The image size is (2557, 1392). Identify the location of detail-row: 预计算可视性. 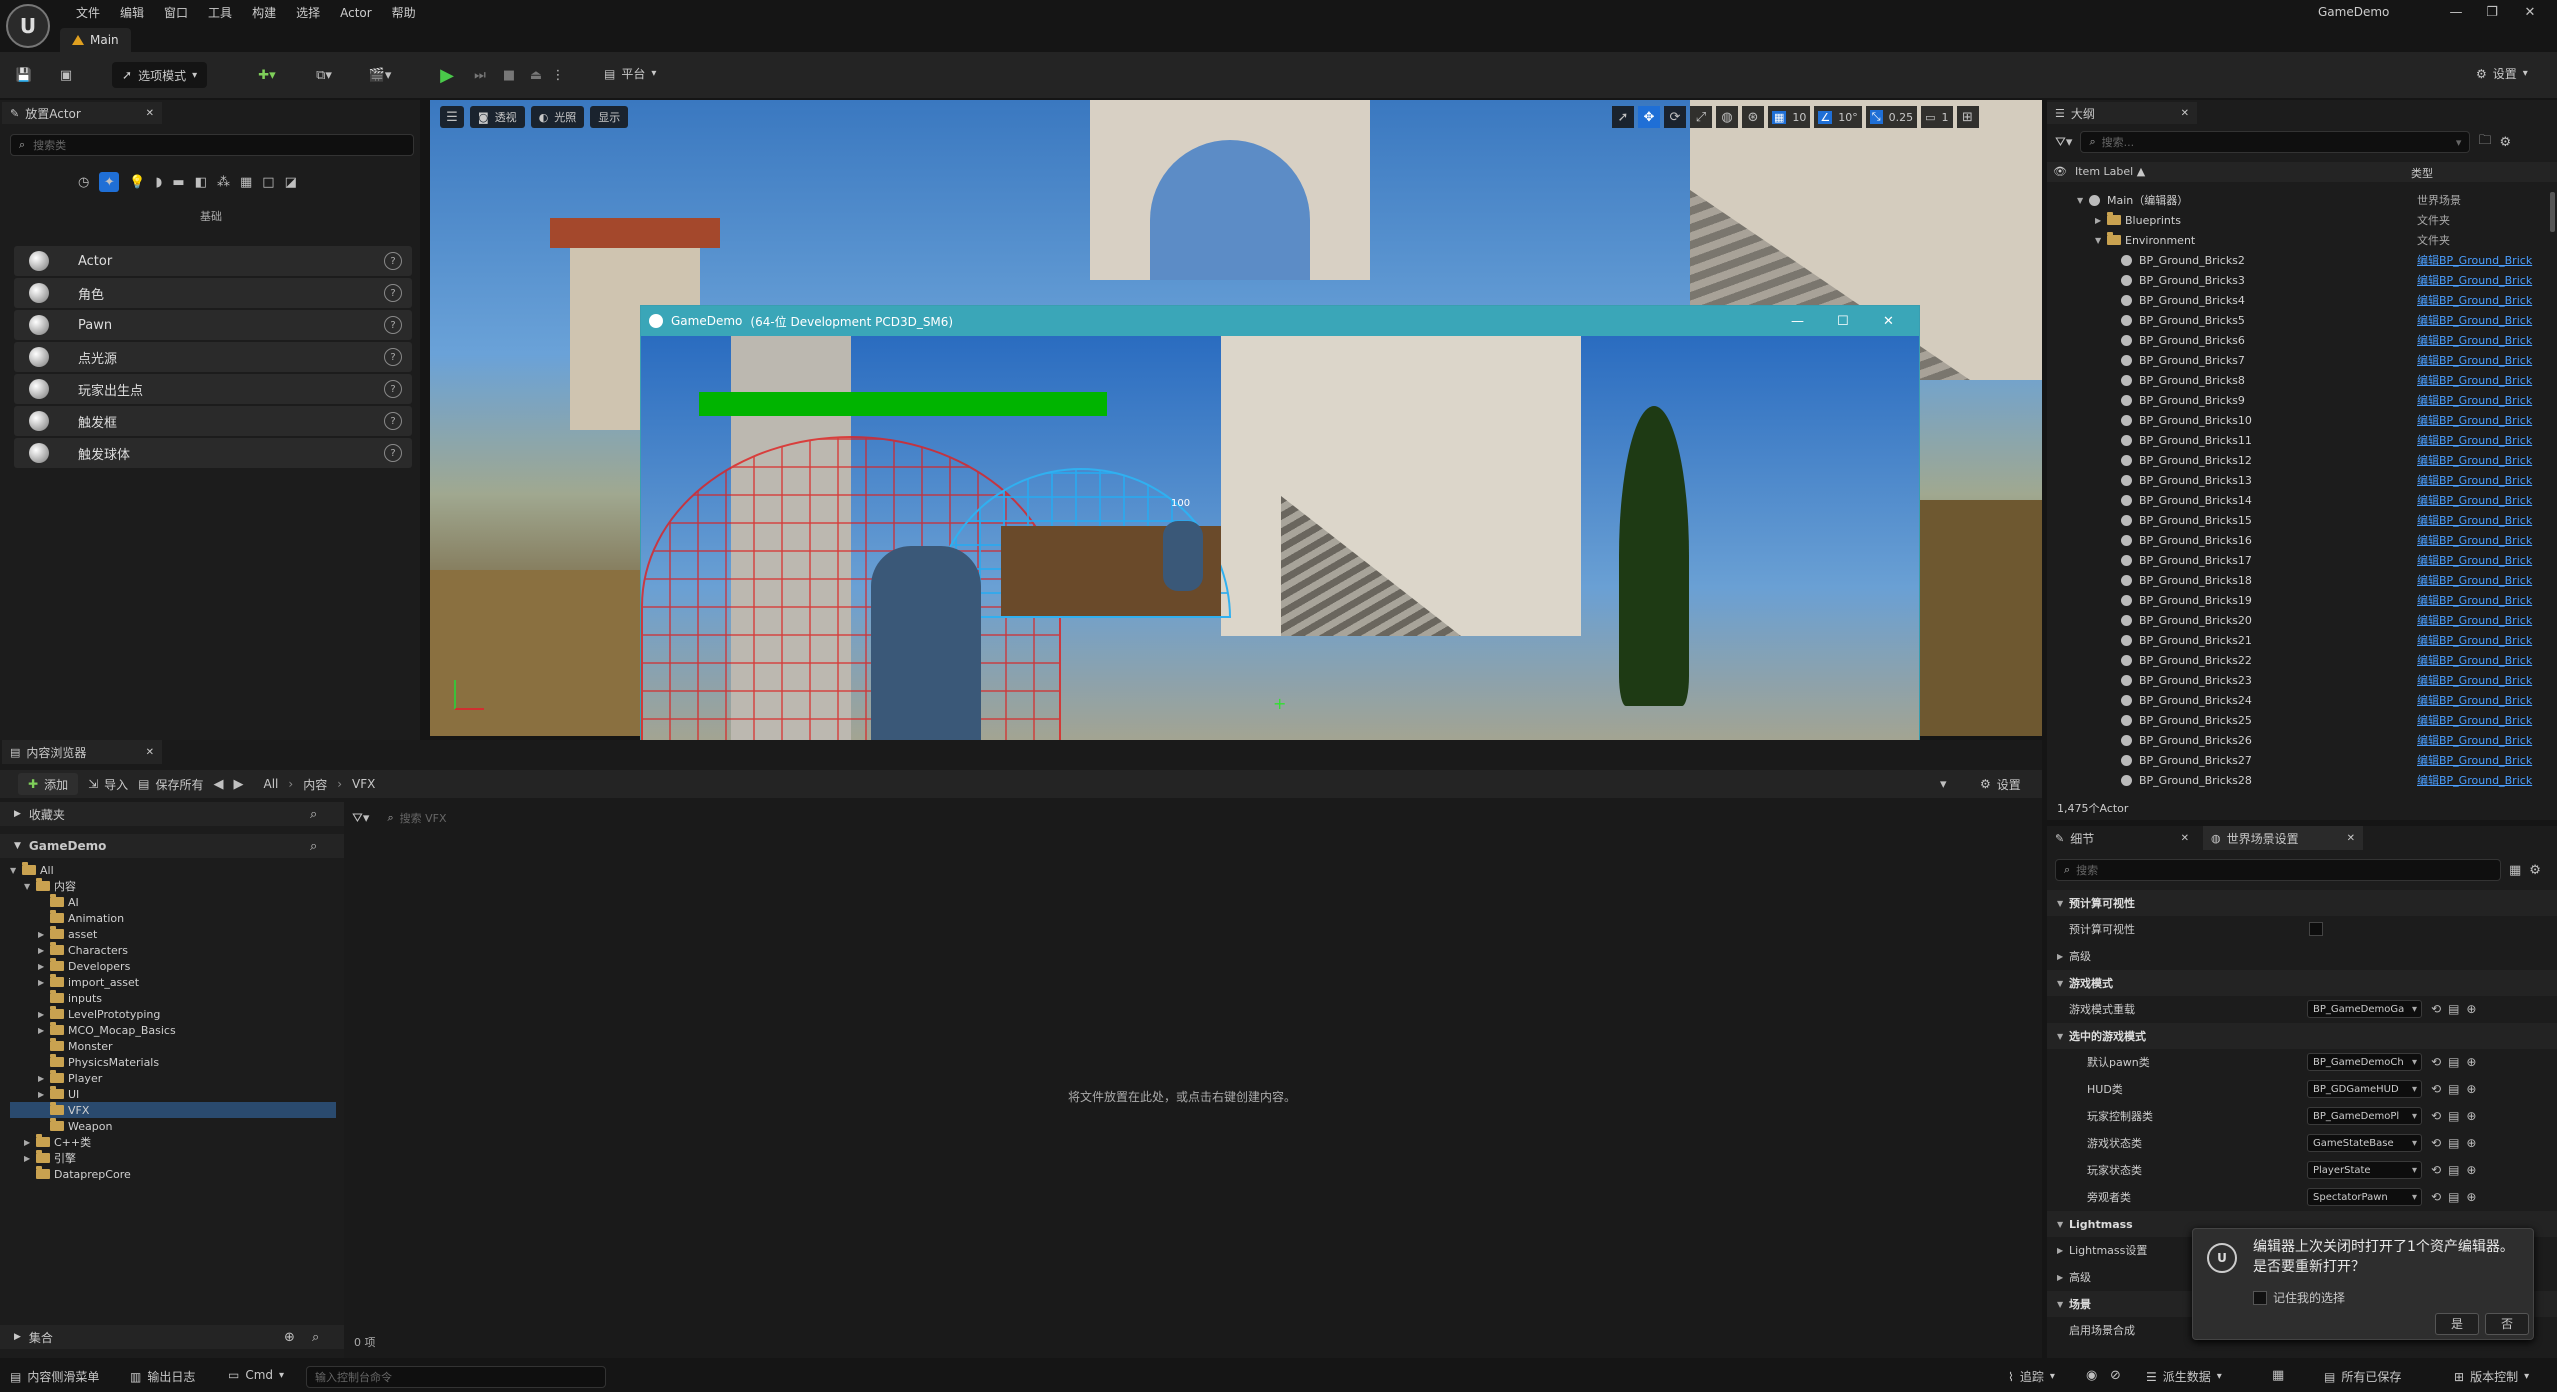
(2302, 929).